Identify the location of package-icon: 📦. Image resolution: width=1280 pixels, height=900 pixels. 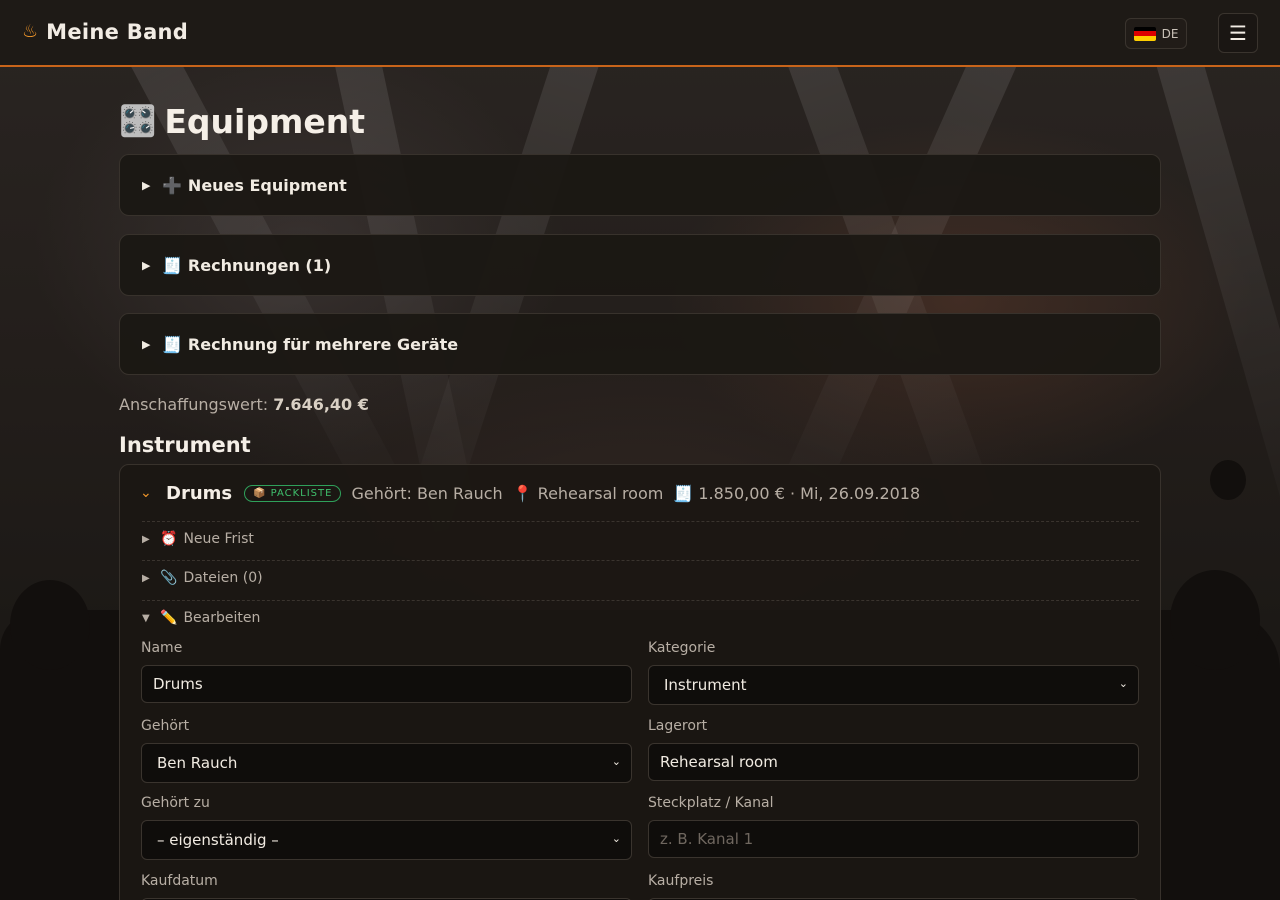
(260, 493).